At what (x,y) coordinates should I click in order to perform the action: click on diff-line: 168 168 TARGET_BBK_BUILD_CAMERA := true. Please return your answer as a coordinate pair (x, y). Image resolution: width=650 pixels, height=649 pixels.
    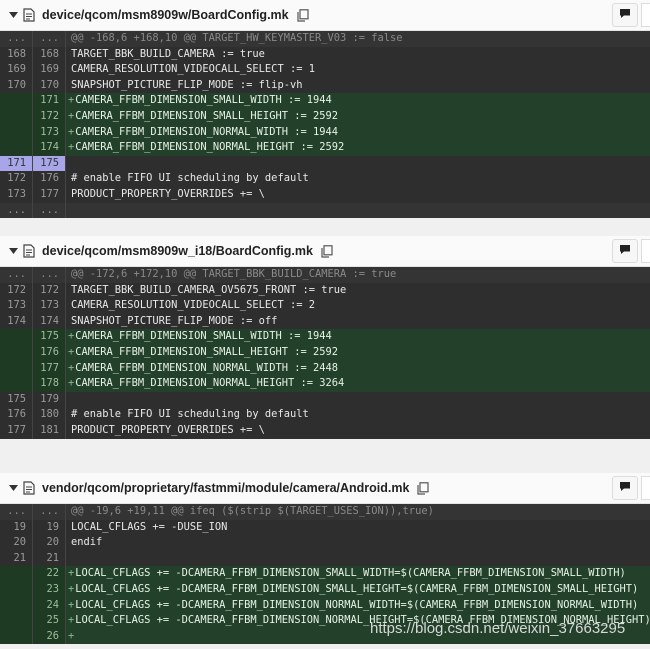
    Looking at the image, I should click on (325, 54).